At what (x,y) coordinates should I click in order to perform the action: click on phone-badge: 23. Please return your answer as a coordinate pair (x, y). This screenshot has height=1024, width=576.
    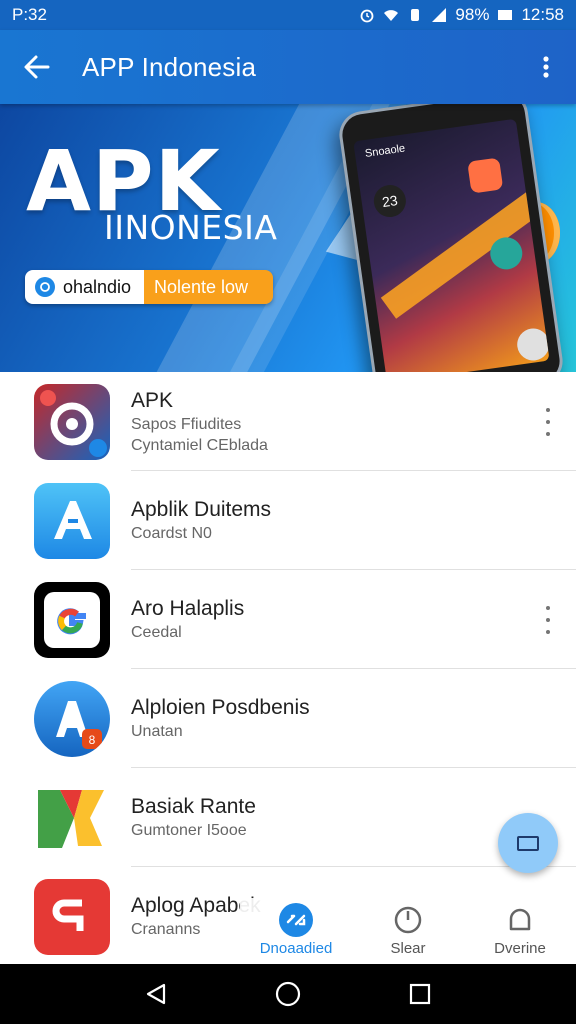
    Looking at the image, I should click on (390, 201).